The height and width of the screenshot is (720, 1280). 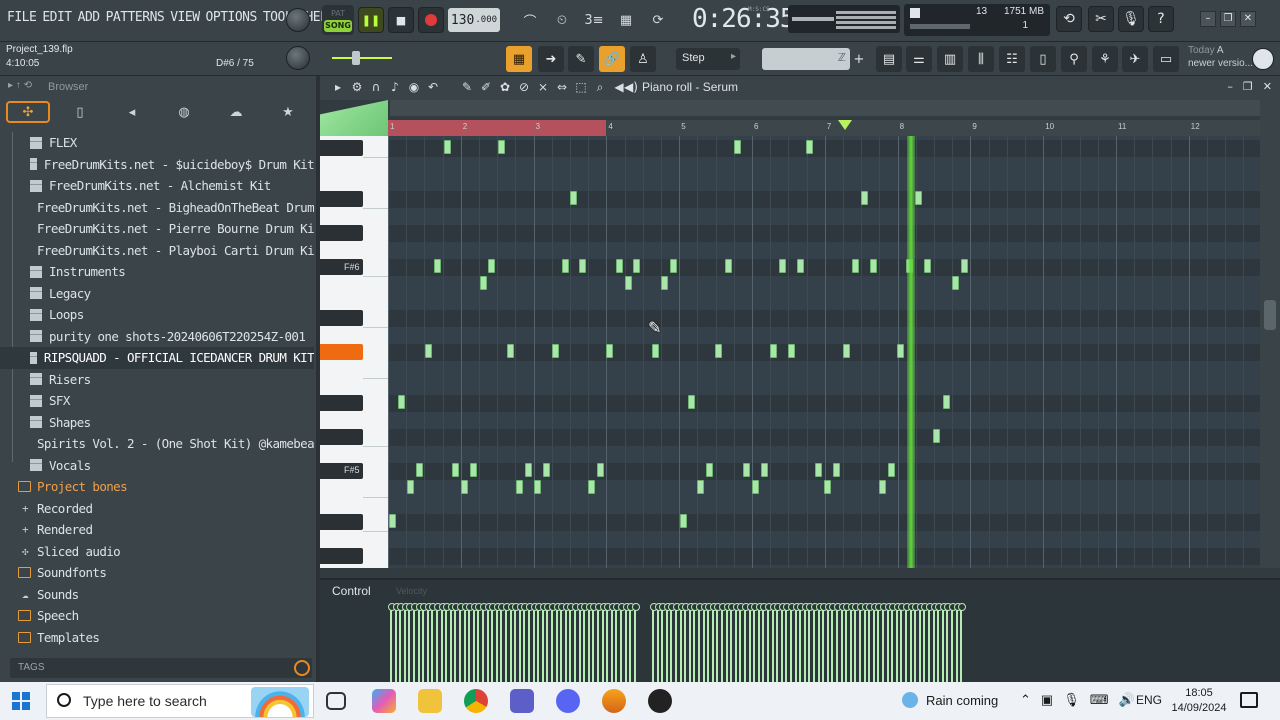 What do you see at coordinates (562, 20) in the screenshot?
I see `wait-for-input-icon: ⏲` at bounding box center [562, 20].